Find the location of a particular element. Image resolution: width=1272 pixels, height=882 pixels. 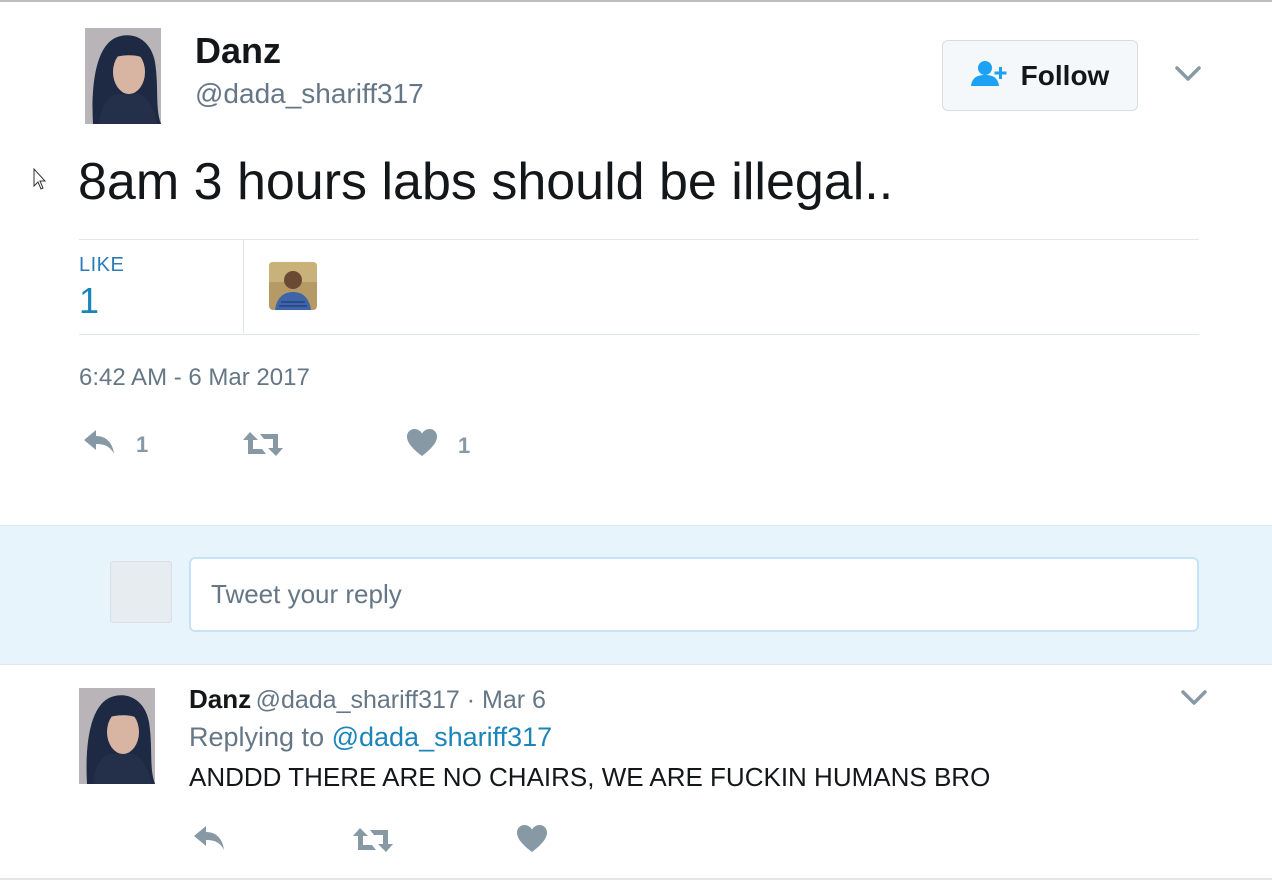

retweet-action is located at coordinates (273, 446).